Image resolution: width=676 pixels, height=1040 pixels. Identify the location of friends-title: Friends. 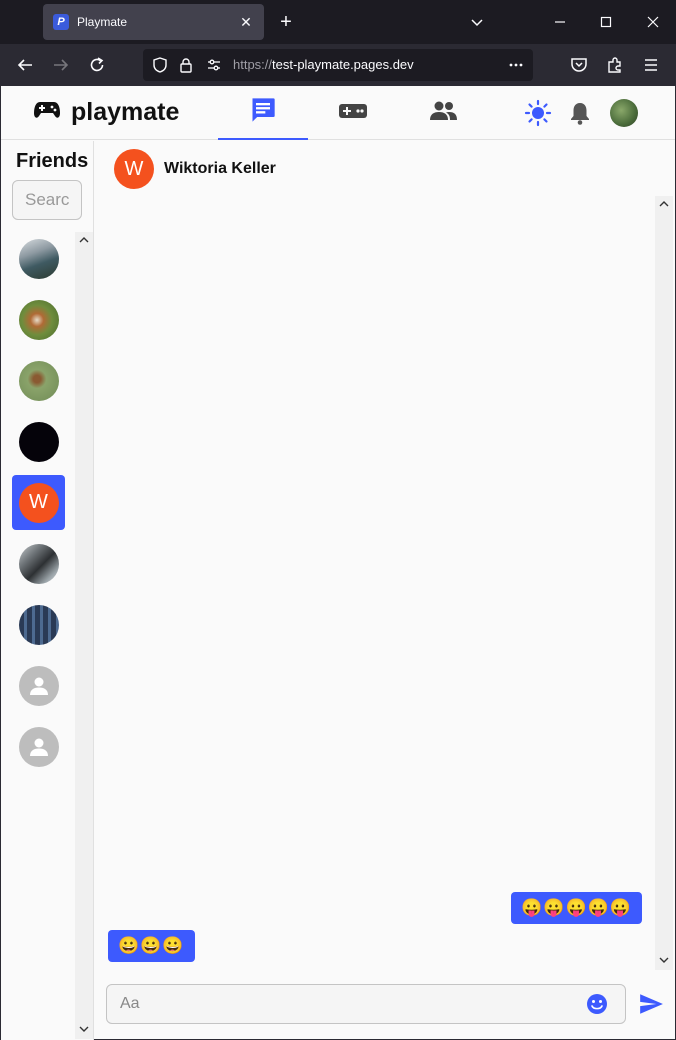
(52, 161).